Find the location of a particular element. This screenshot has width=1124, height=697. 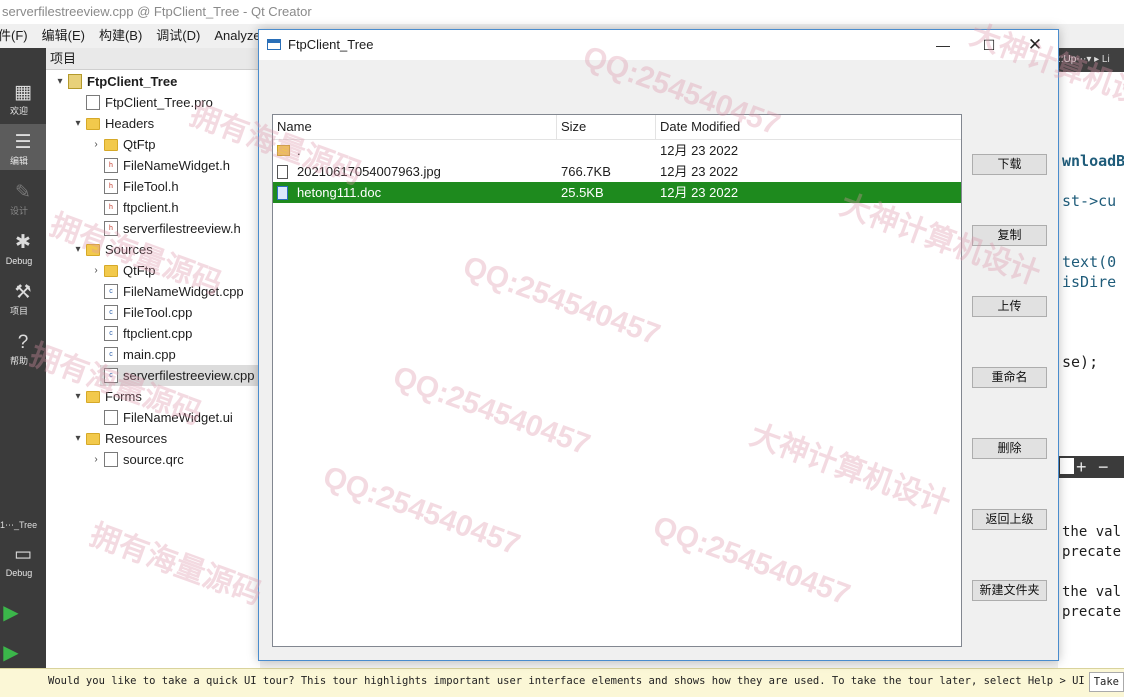

rename-button: 重命名 is located at coordinates (1009, 377).